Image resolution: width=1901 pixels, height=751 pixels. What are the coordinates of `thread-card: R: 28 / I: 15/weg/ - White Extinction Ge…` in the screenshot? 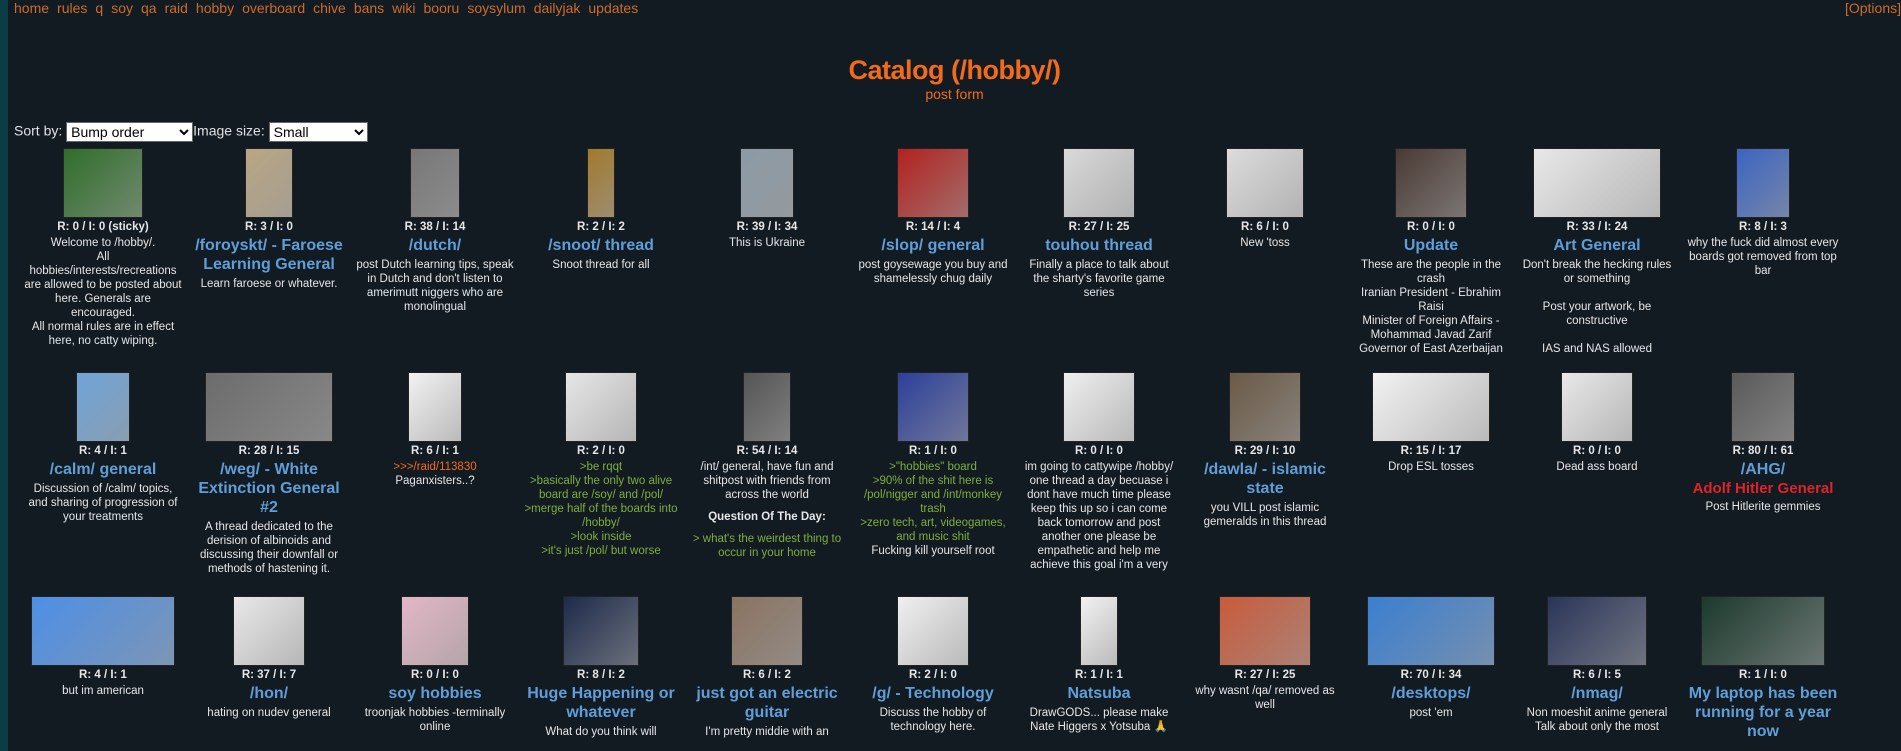 It's located at (269, 481).